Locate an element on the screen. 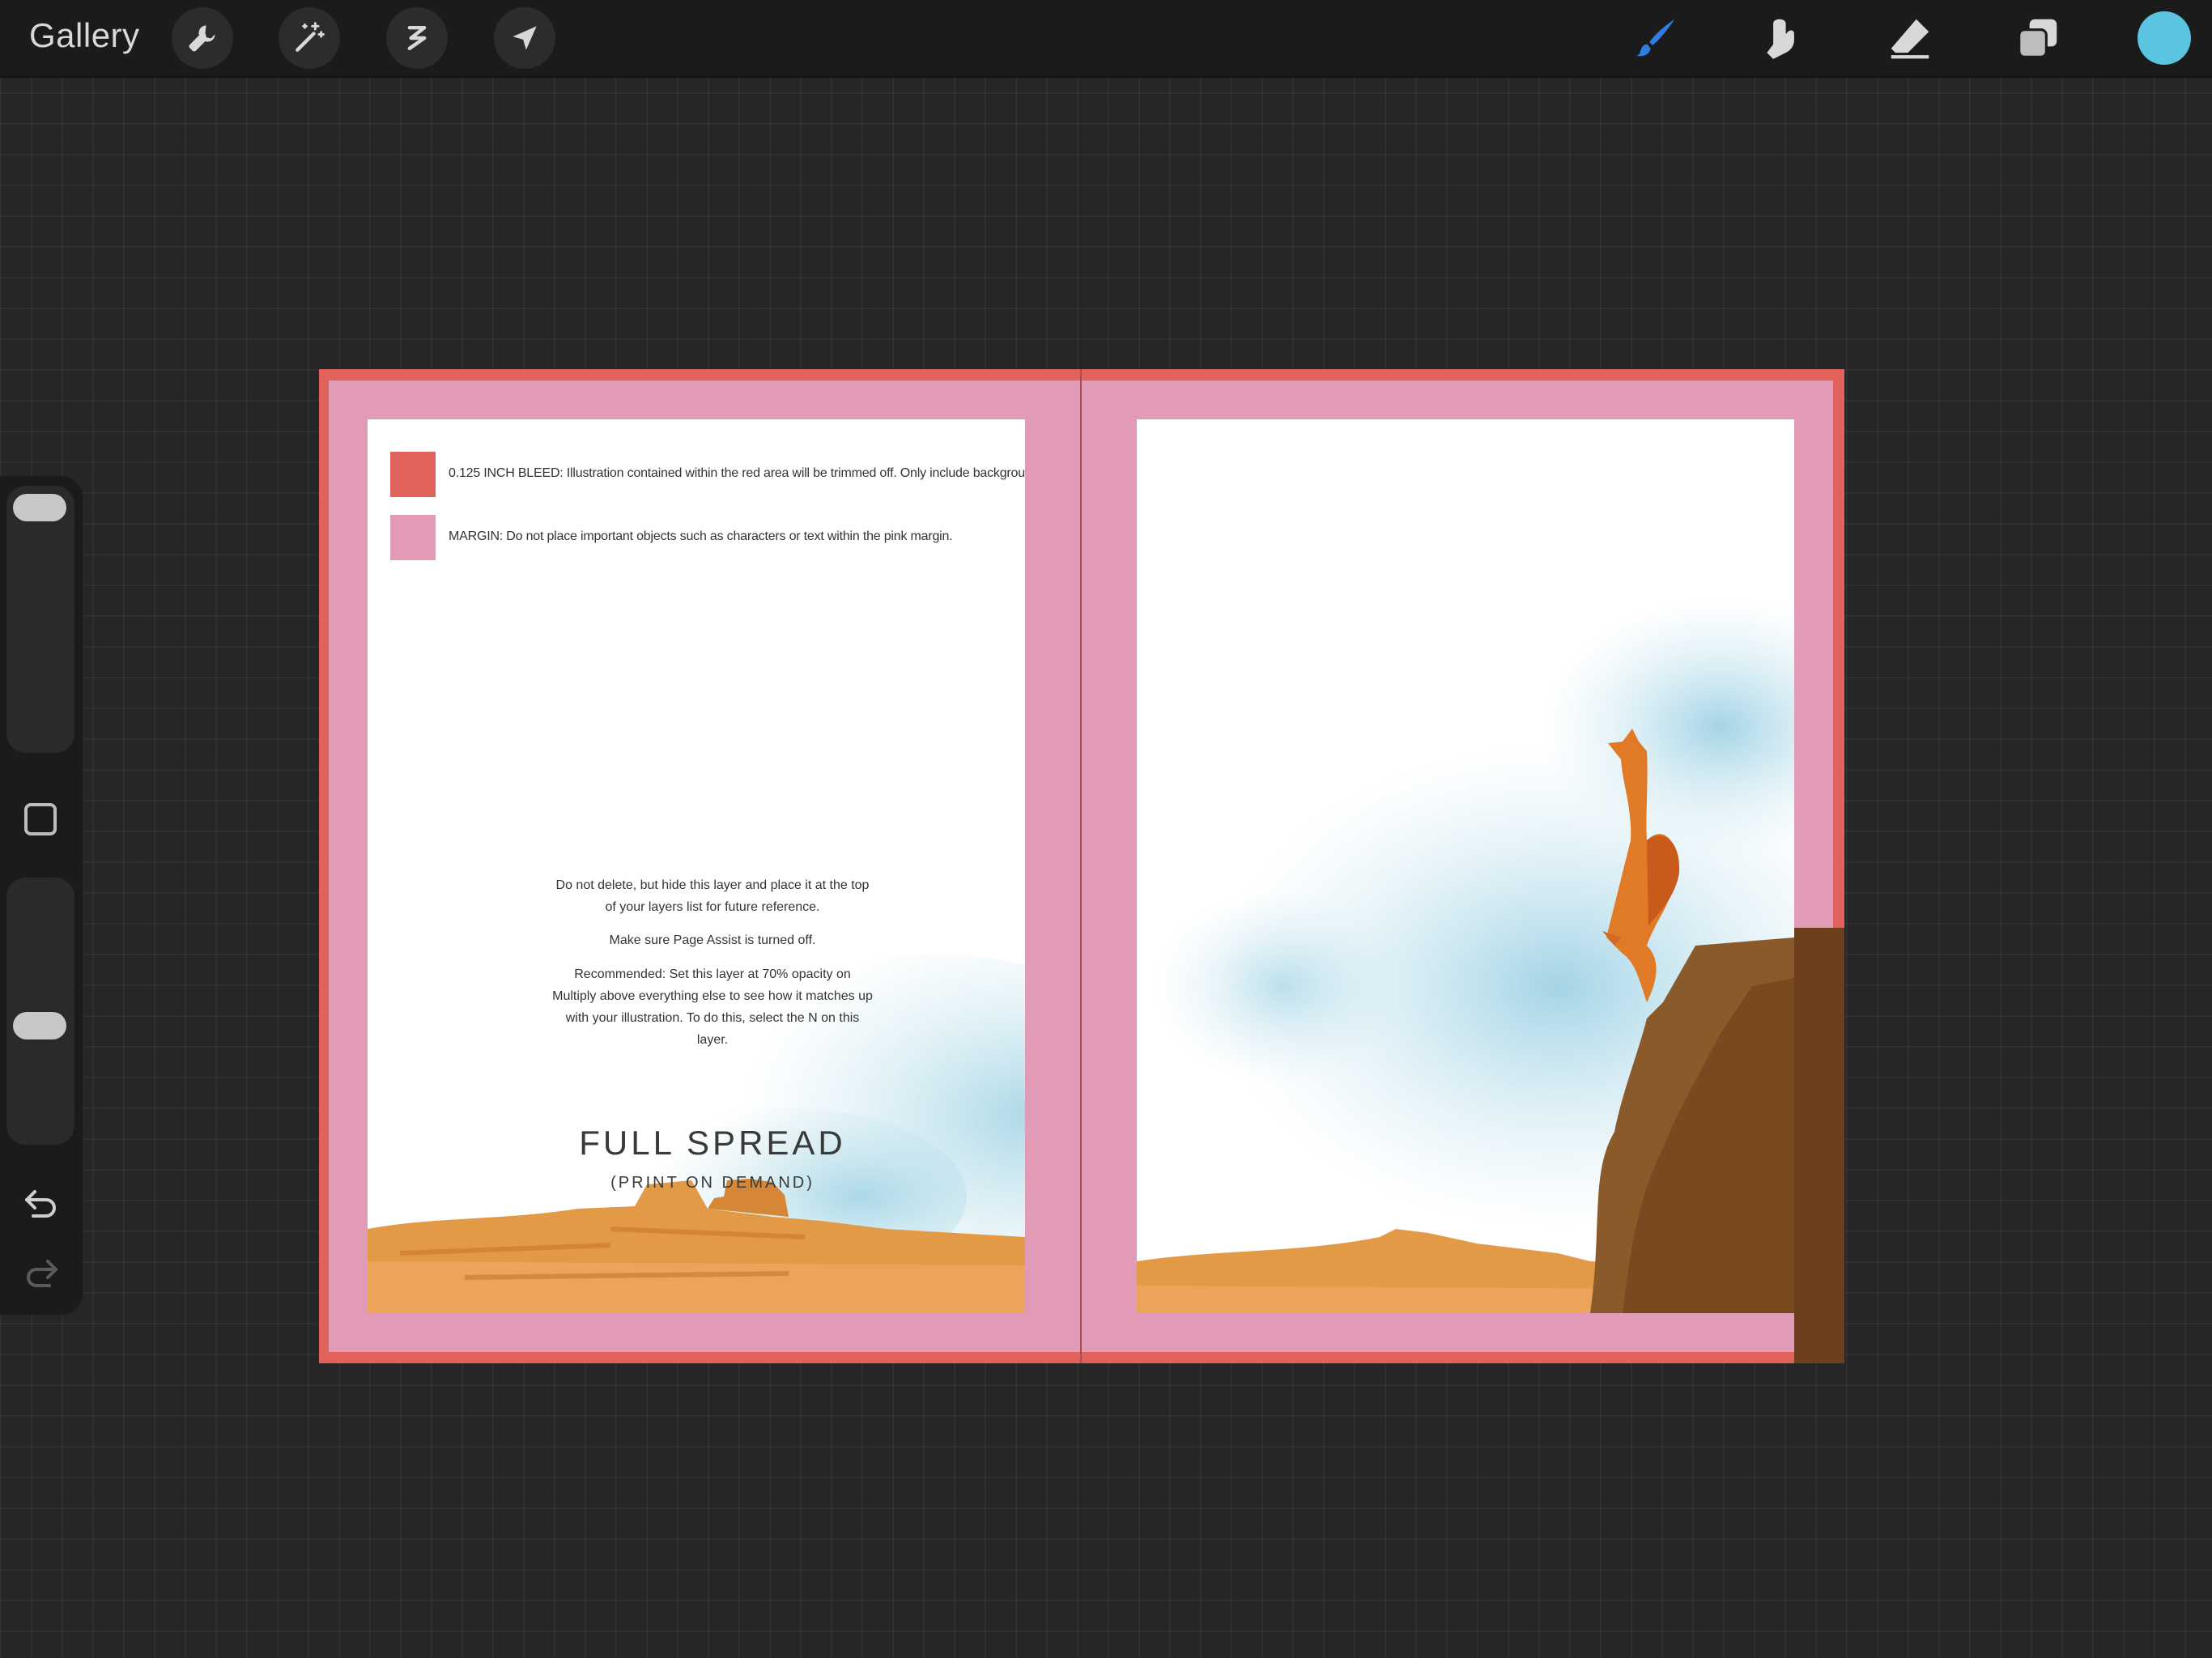  modify-button is located at coordinates (41, 819).